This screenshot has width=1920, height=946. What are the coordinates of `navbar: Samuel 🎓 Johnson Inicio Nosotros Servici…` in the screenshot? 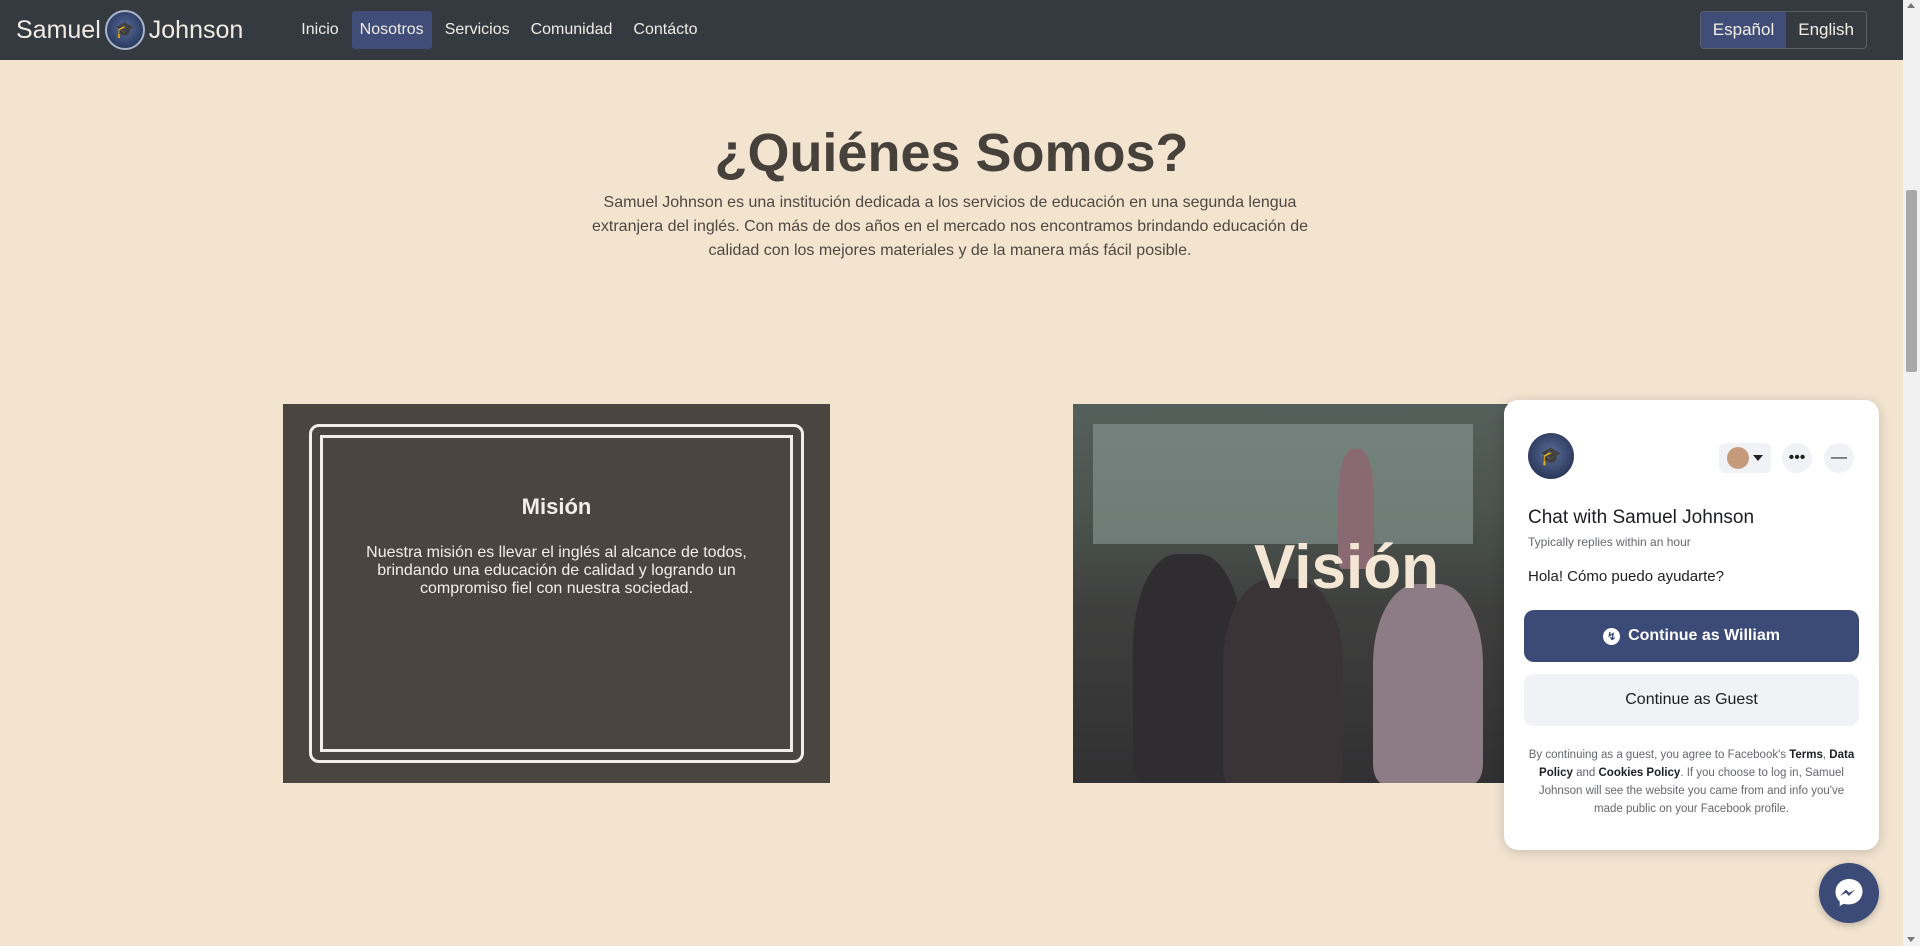 It's located at (951, 30).